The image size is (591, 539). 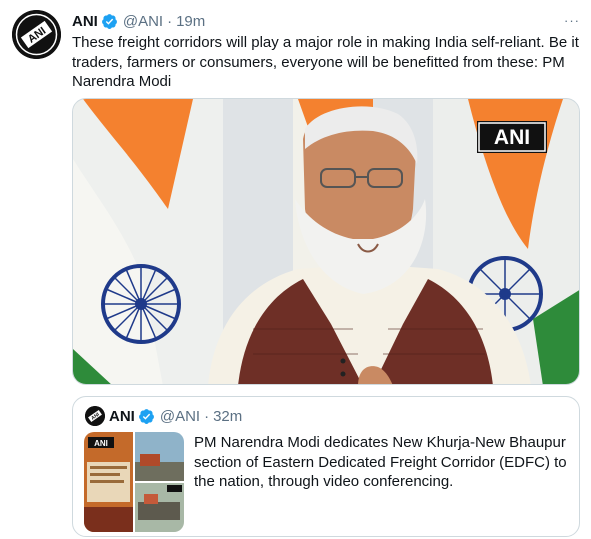 What do you see at coordinates (85, 21) in the screenshot?
I see `author-name: ANI` at bounding box center [85, 21].